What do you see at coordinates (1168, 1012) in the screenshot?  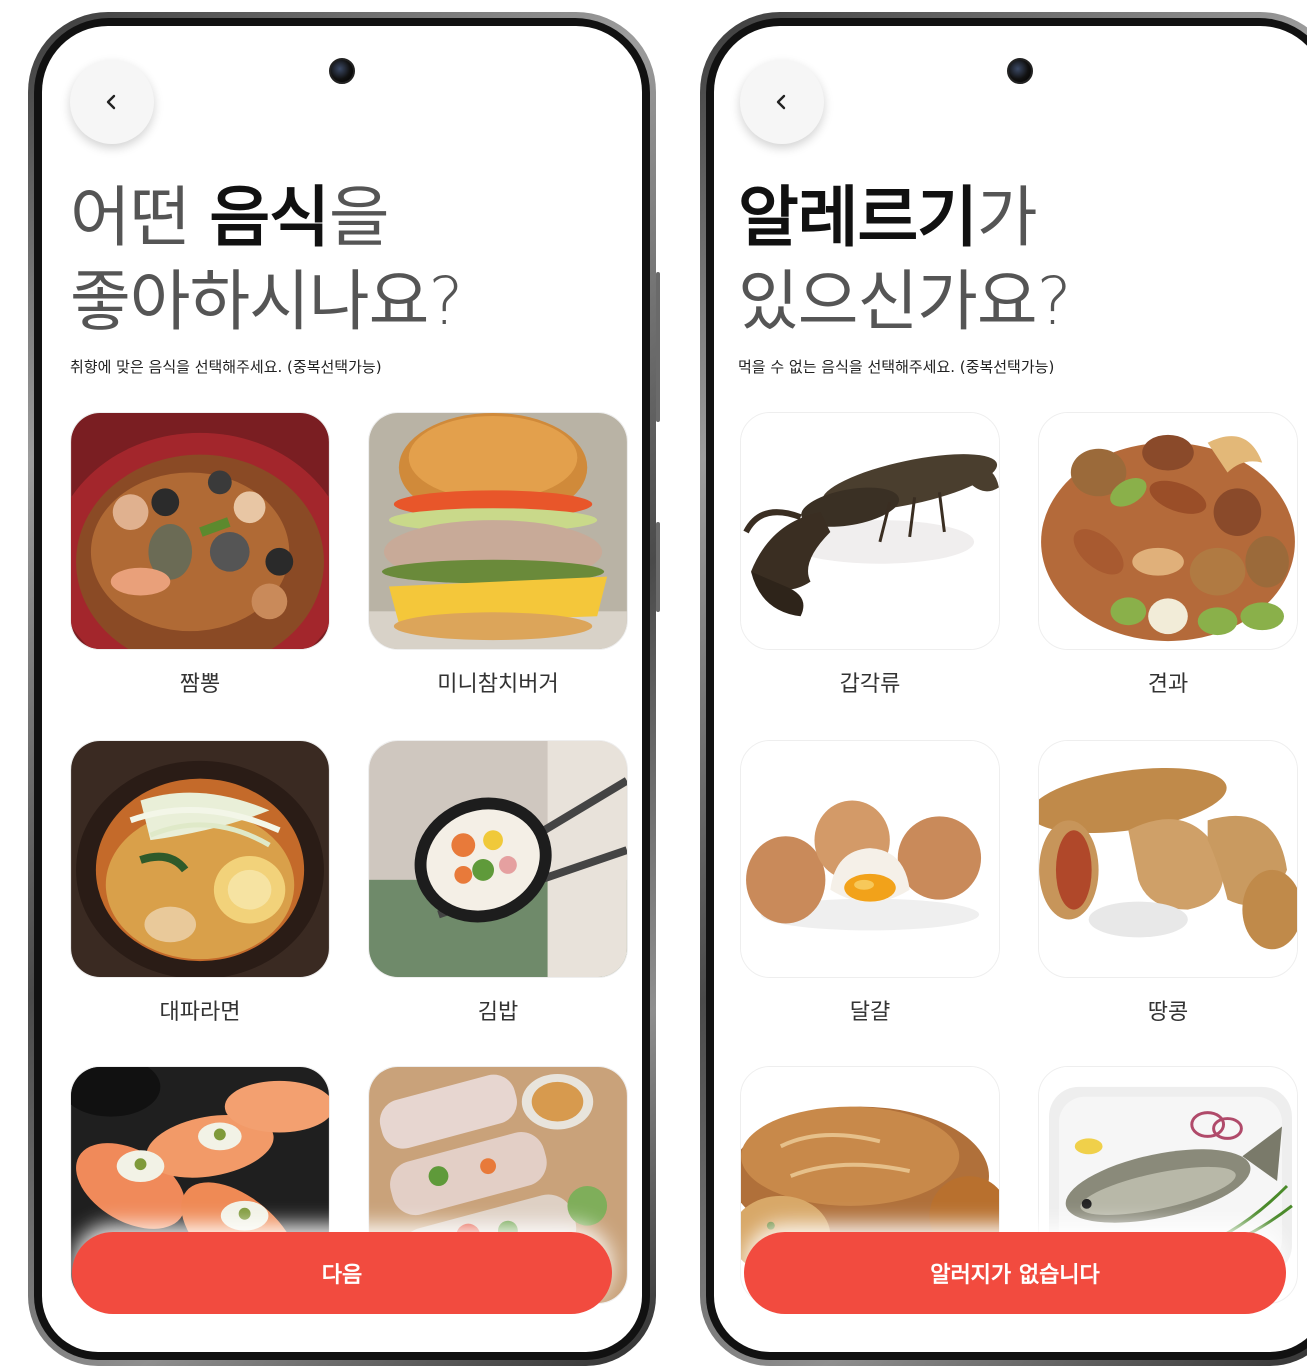 I see `allergy-label: 땅콩` at bounding box center [1168, 1012].